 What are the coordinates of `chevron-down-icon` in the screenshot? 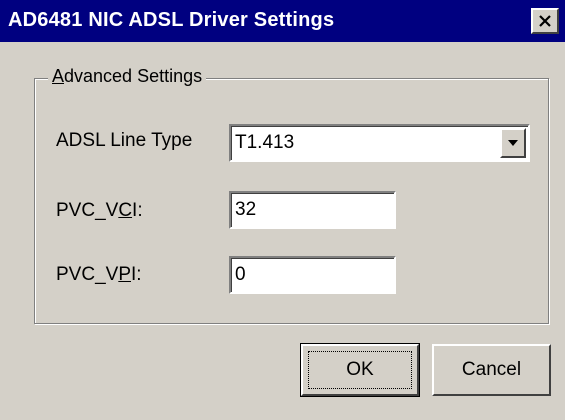 It's located at (513, 143).